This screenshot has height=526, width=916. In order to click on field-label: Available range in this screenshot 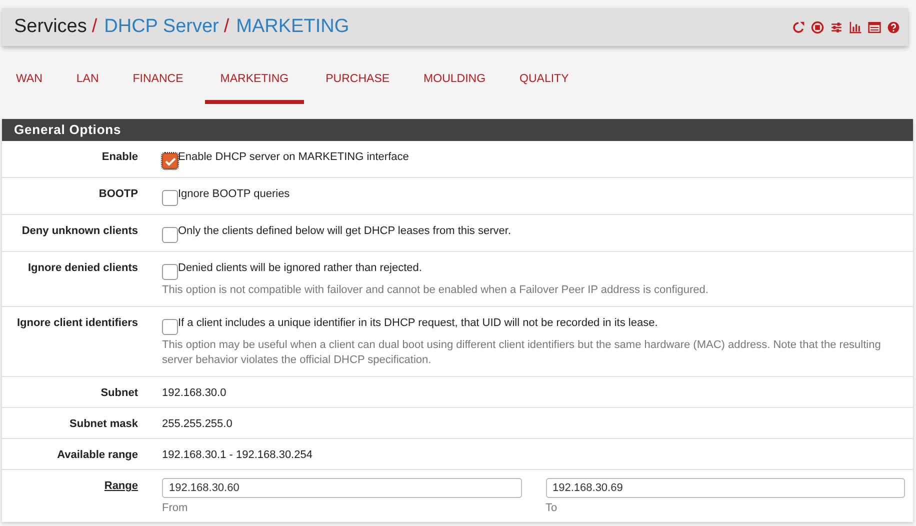, I will do `click(97, 454)`.